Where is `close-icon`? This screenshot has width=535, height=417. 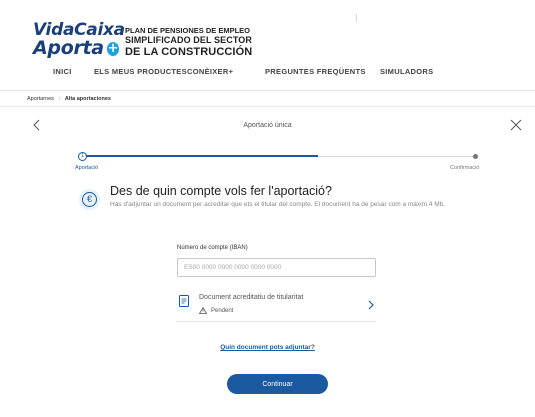
close-icon is located at coordinates (516, 125).